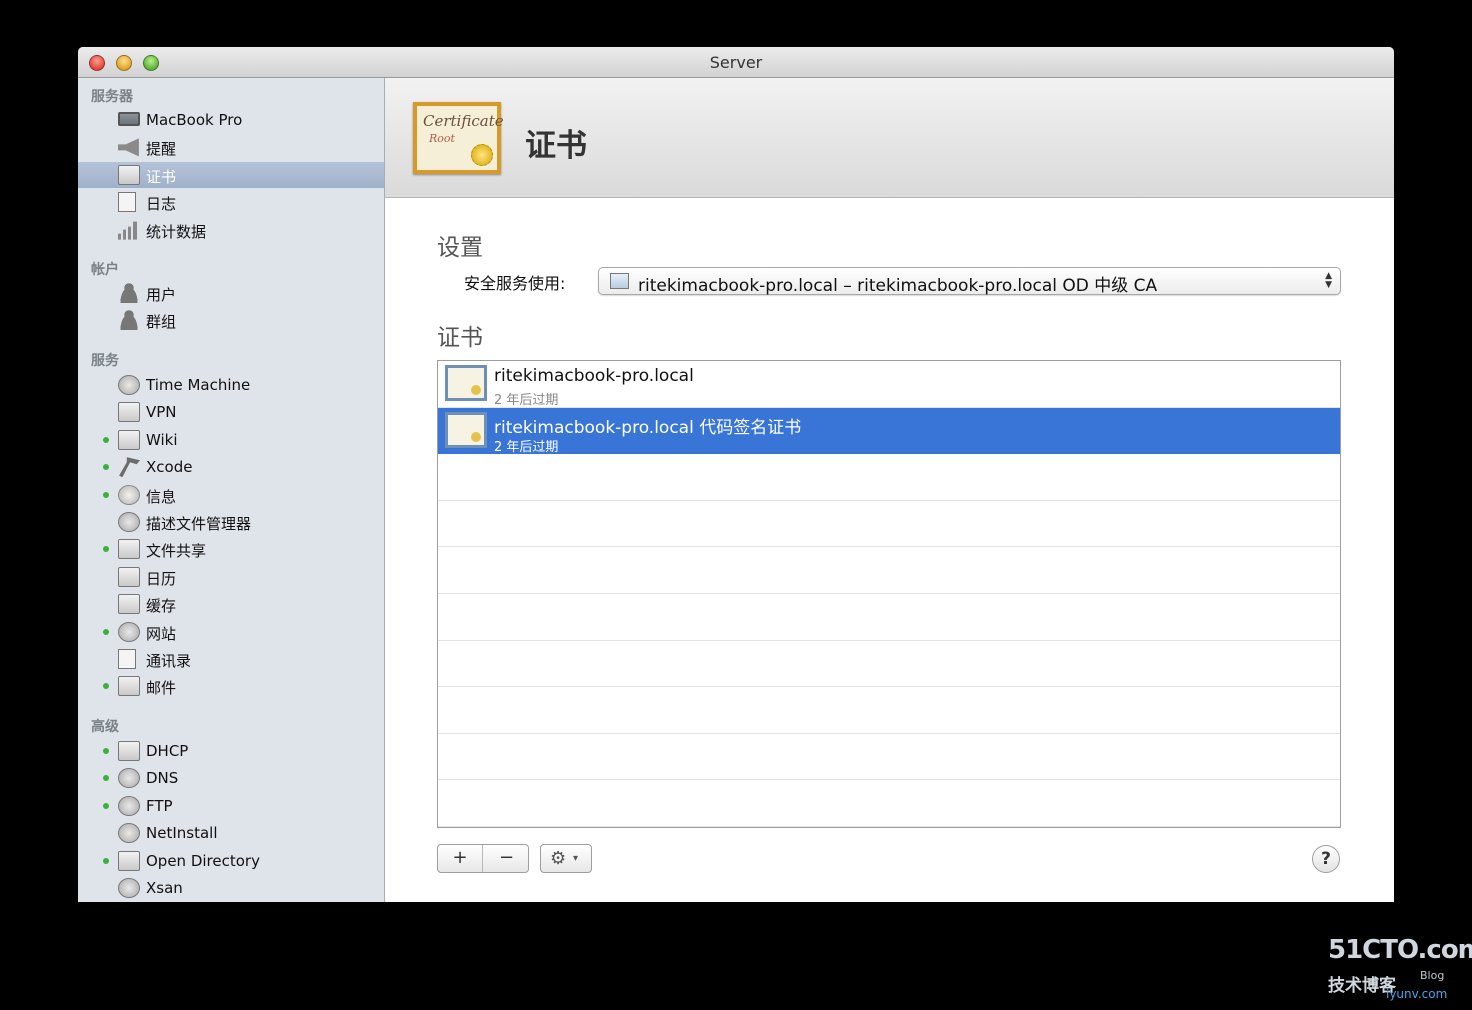 This screenshot has width=1472, height=1010. What do you see at coordinates (129, 385) in the screenshot?
I see `time-machine-icon` at bounding box center [129, 385].